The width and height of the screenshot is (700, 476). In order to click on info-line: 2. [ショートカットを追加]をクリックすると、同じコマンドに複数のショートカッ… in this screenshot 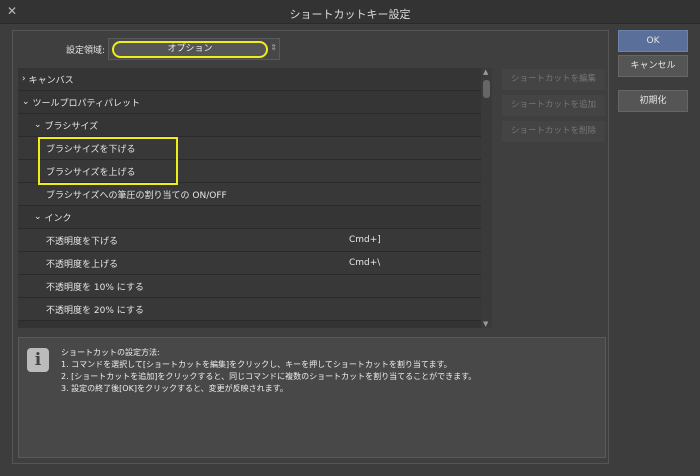, I will do `click(269, 376)`.